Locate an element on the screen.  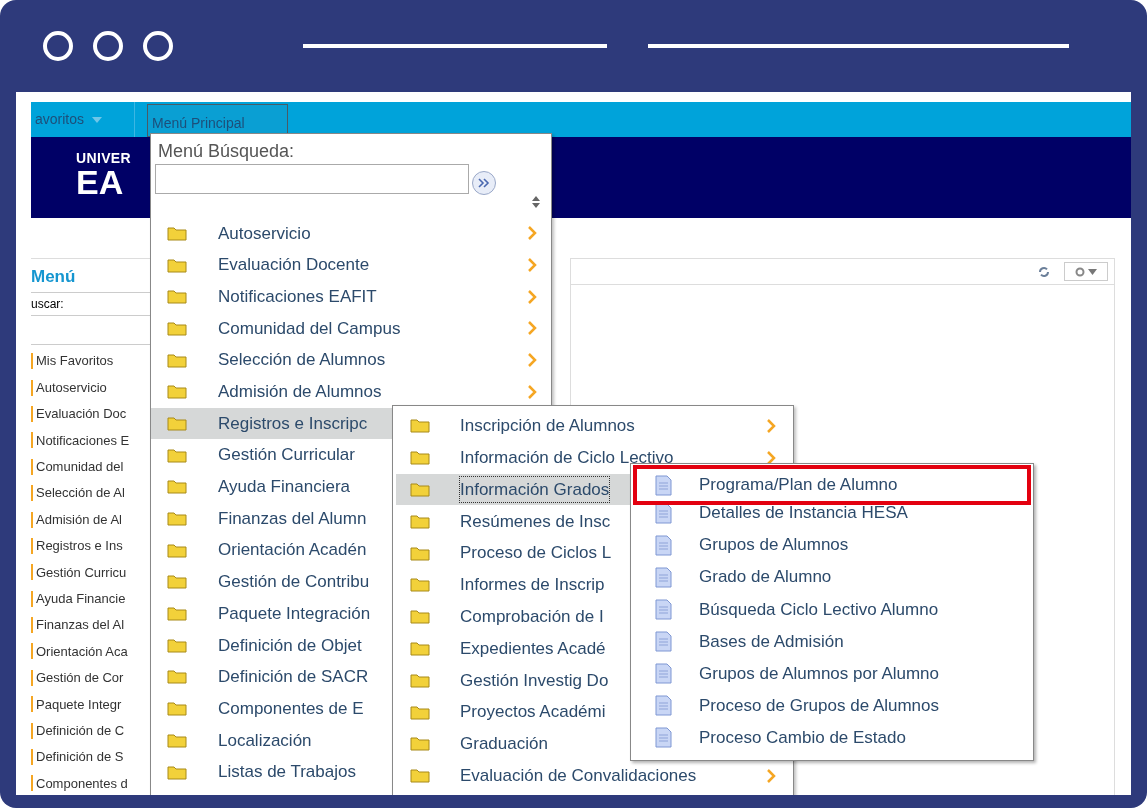
sidebar-link: Evaluación Doc is located at coordinates (81, 414).